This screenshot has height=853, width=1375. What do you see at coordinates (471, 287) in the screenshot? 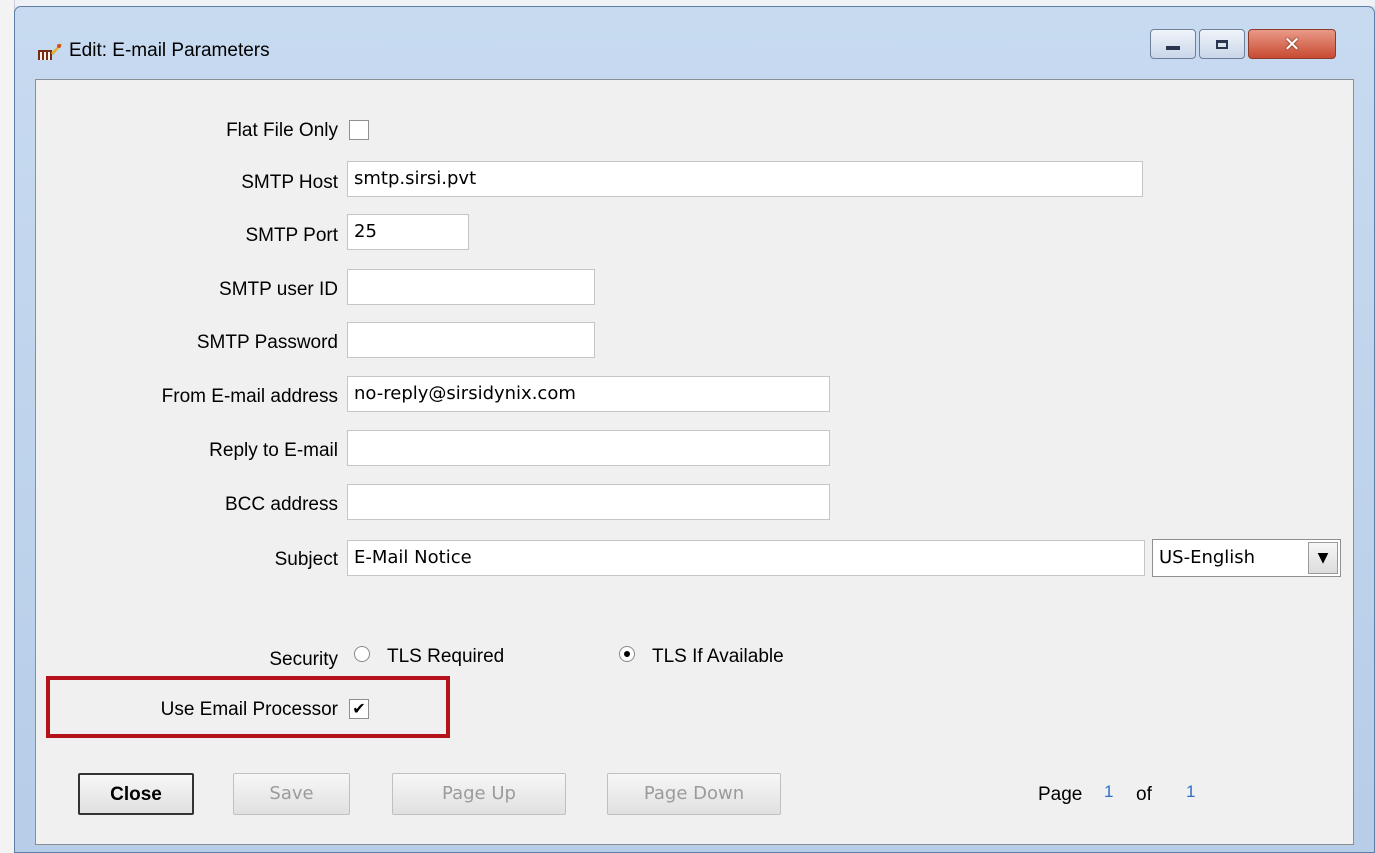
I see `smtp-user-id-field` at bounding box center [471, 287].